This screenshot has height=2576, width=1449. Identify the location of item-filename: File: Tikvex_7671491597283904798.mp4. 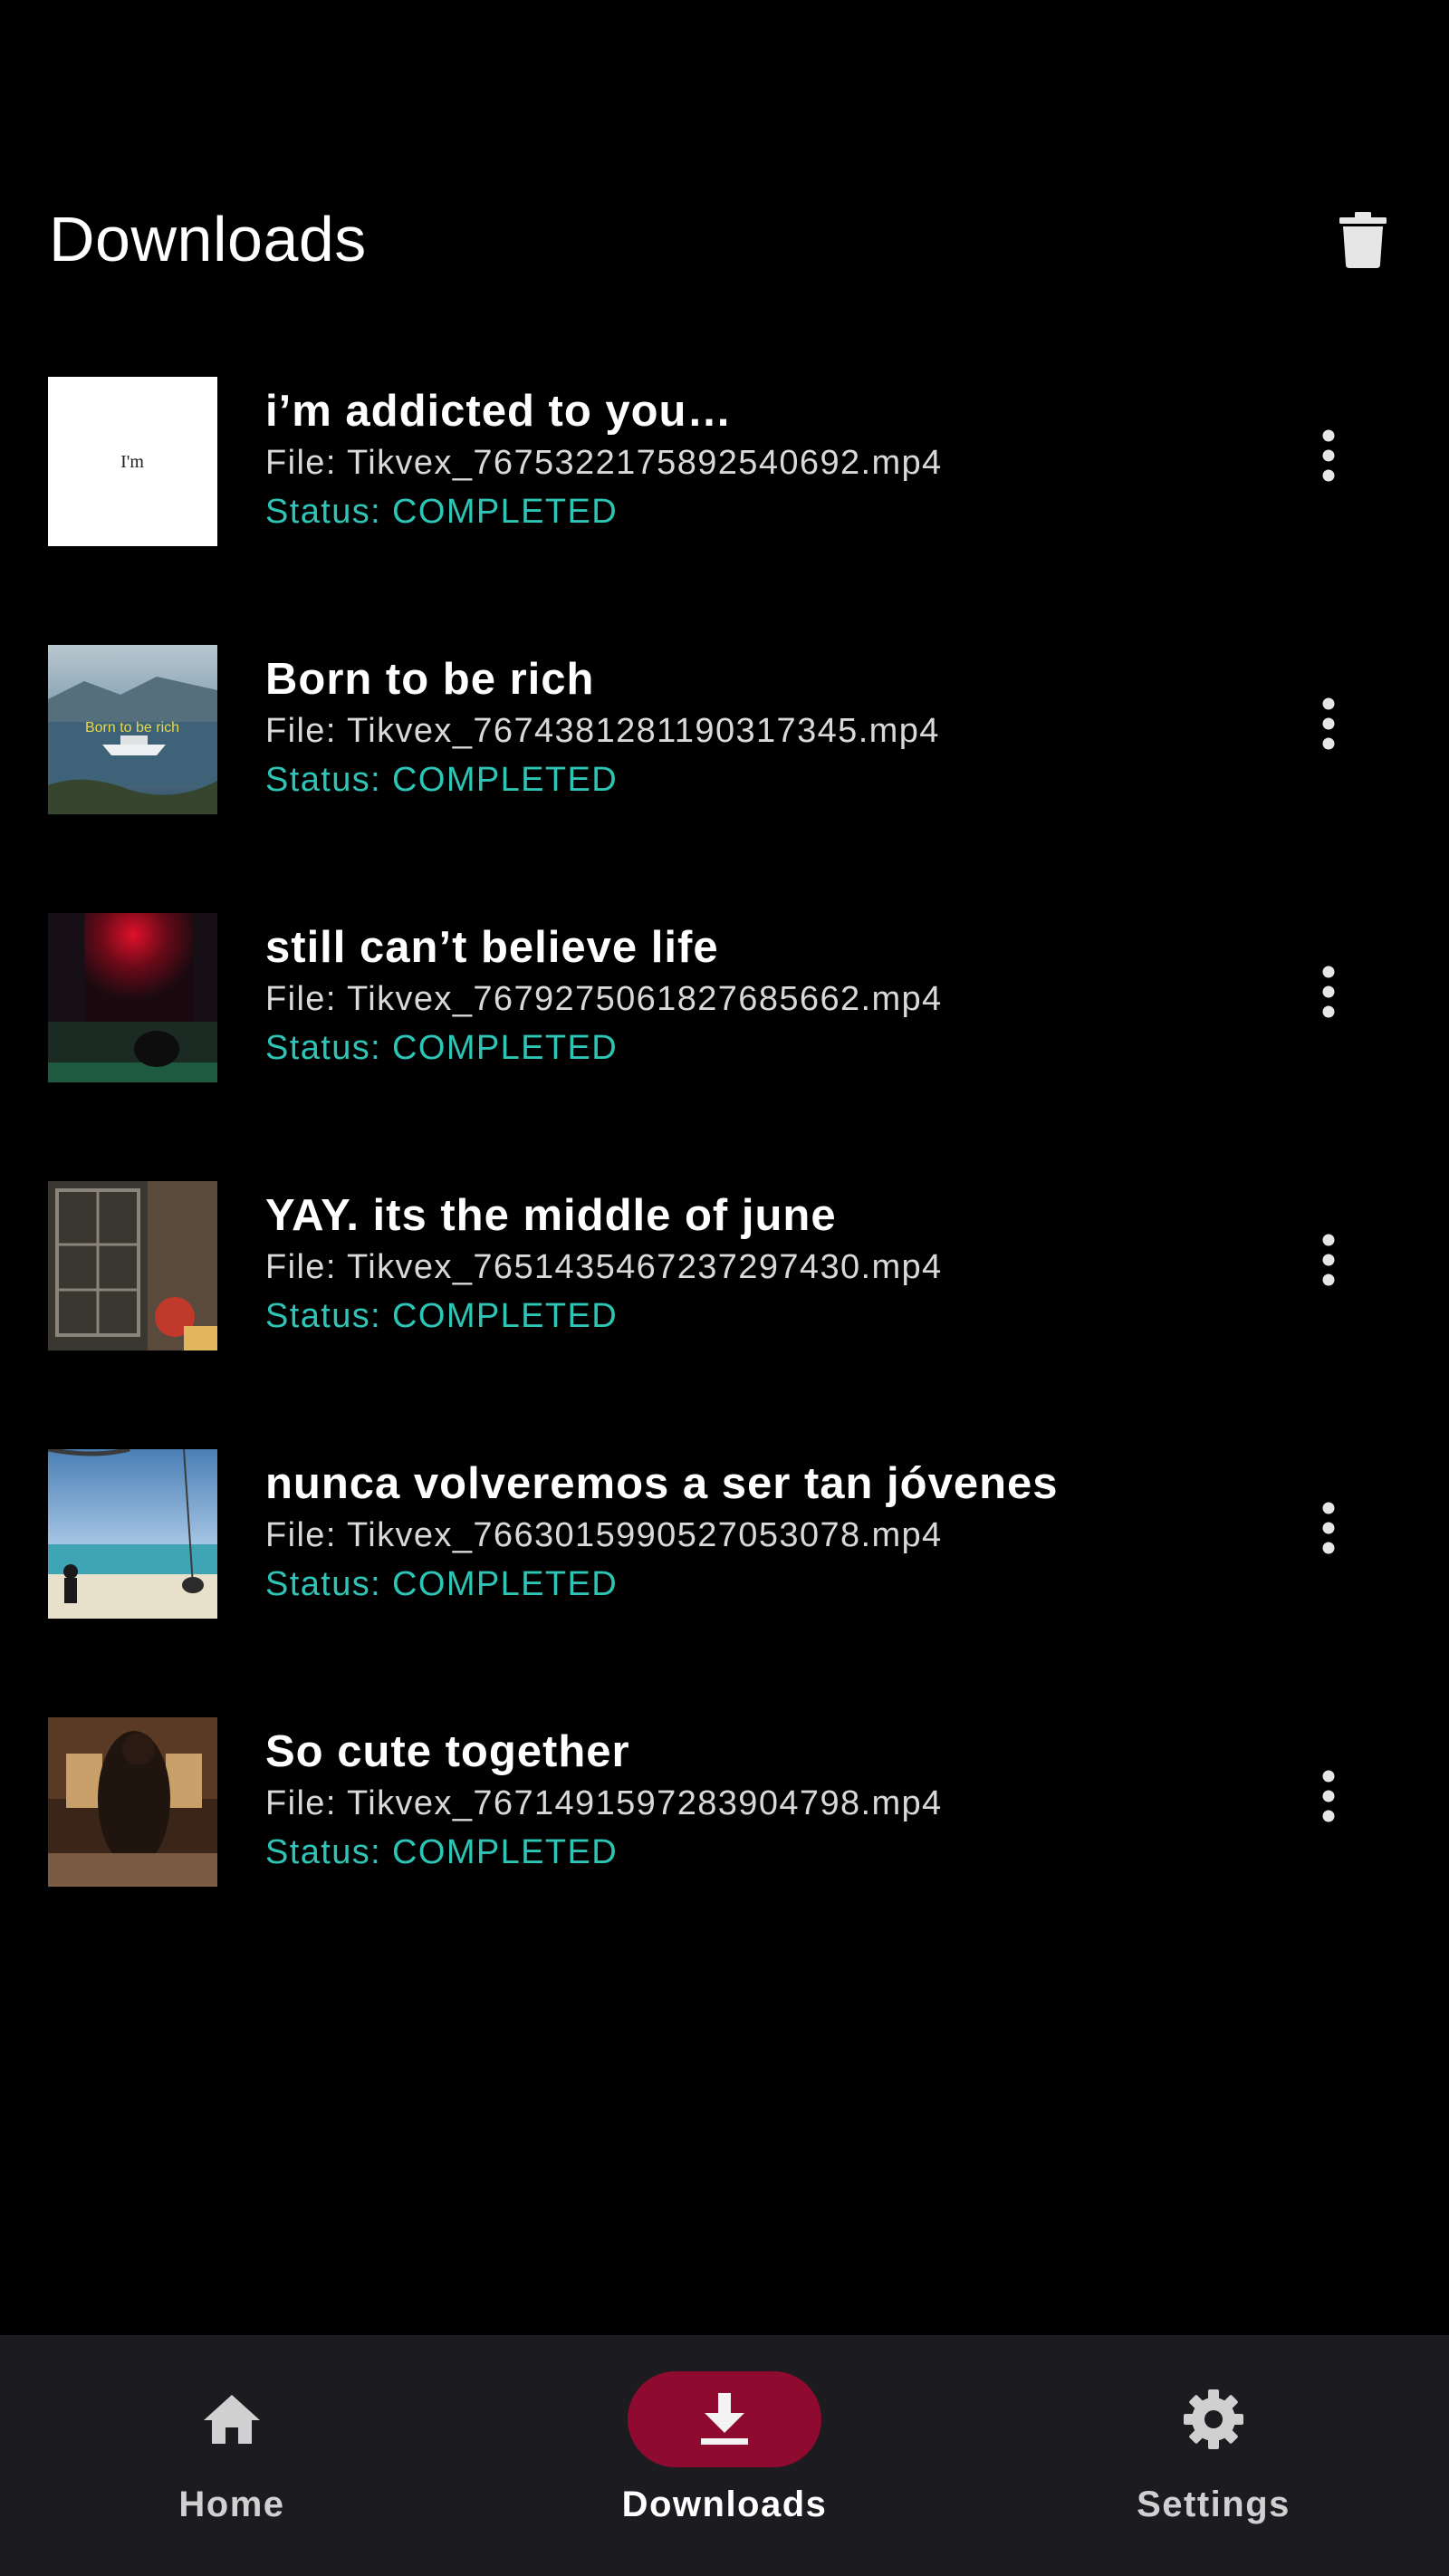
(604, 1803).